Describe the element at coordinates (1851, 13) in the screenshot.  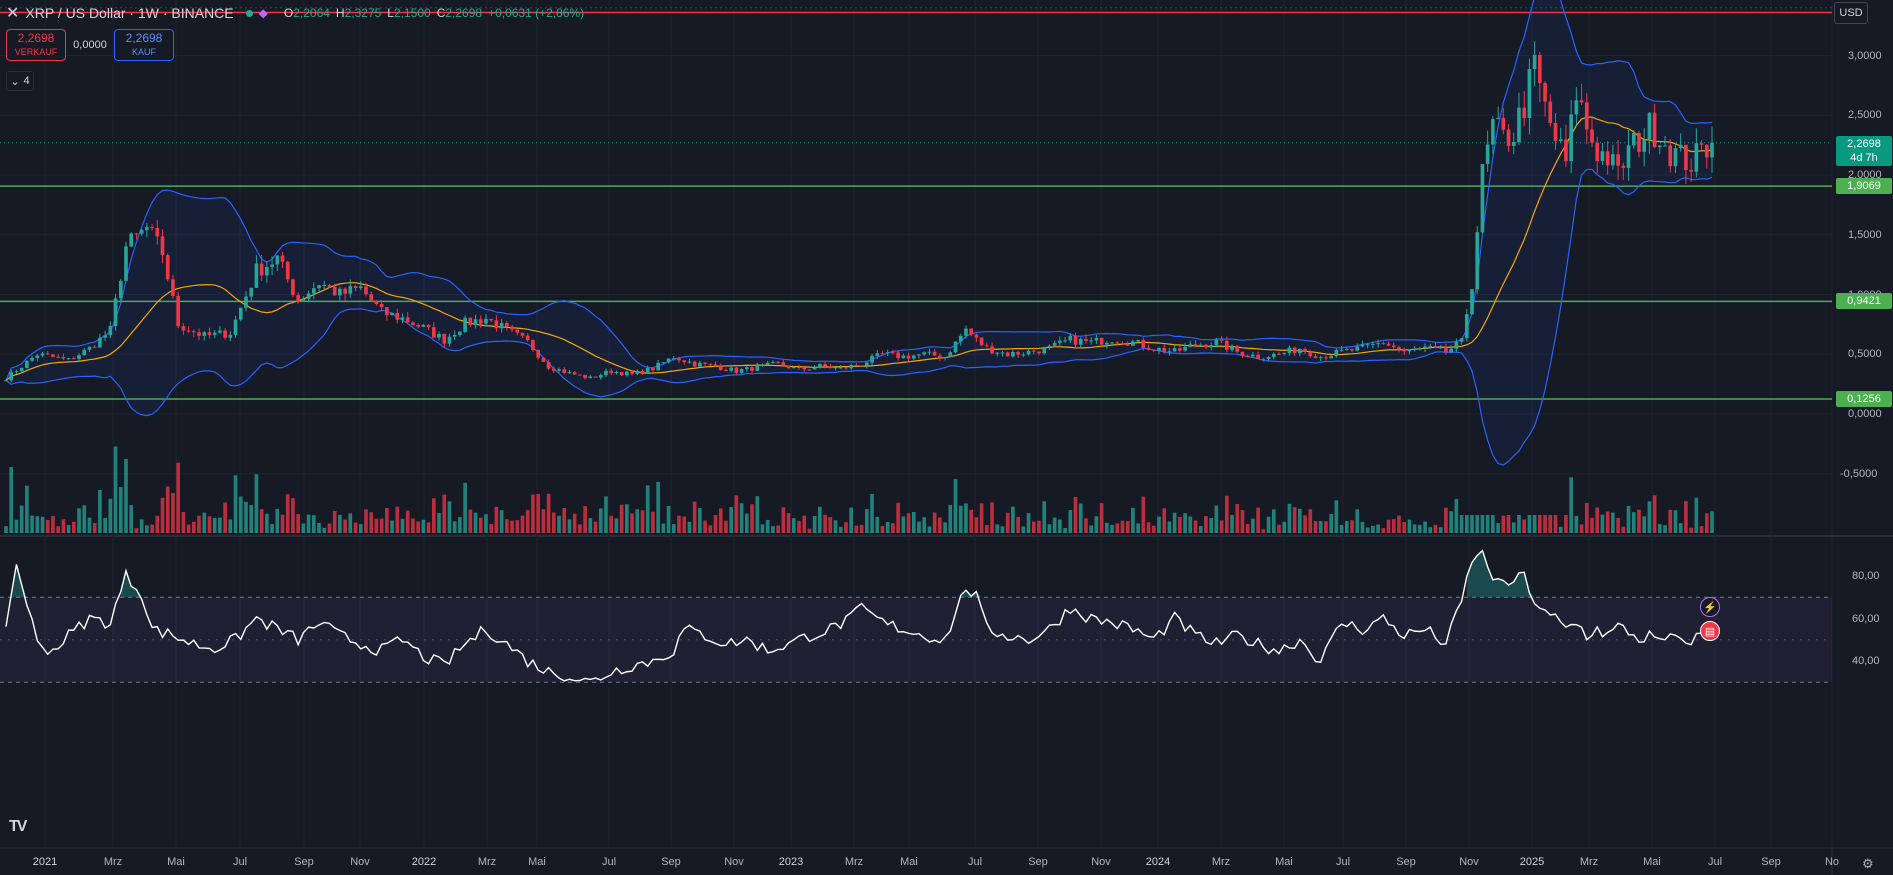
I see `currency-button: USD` at that location.